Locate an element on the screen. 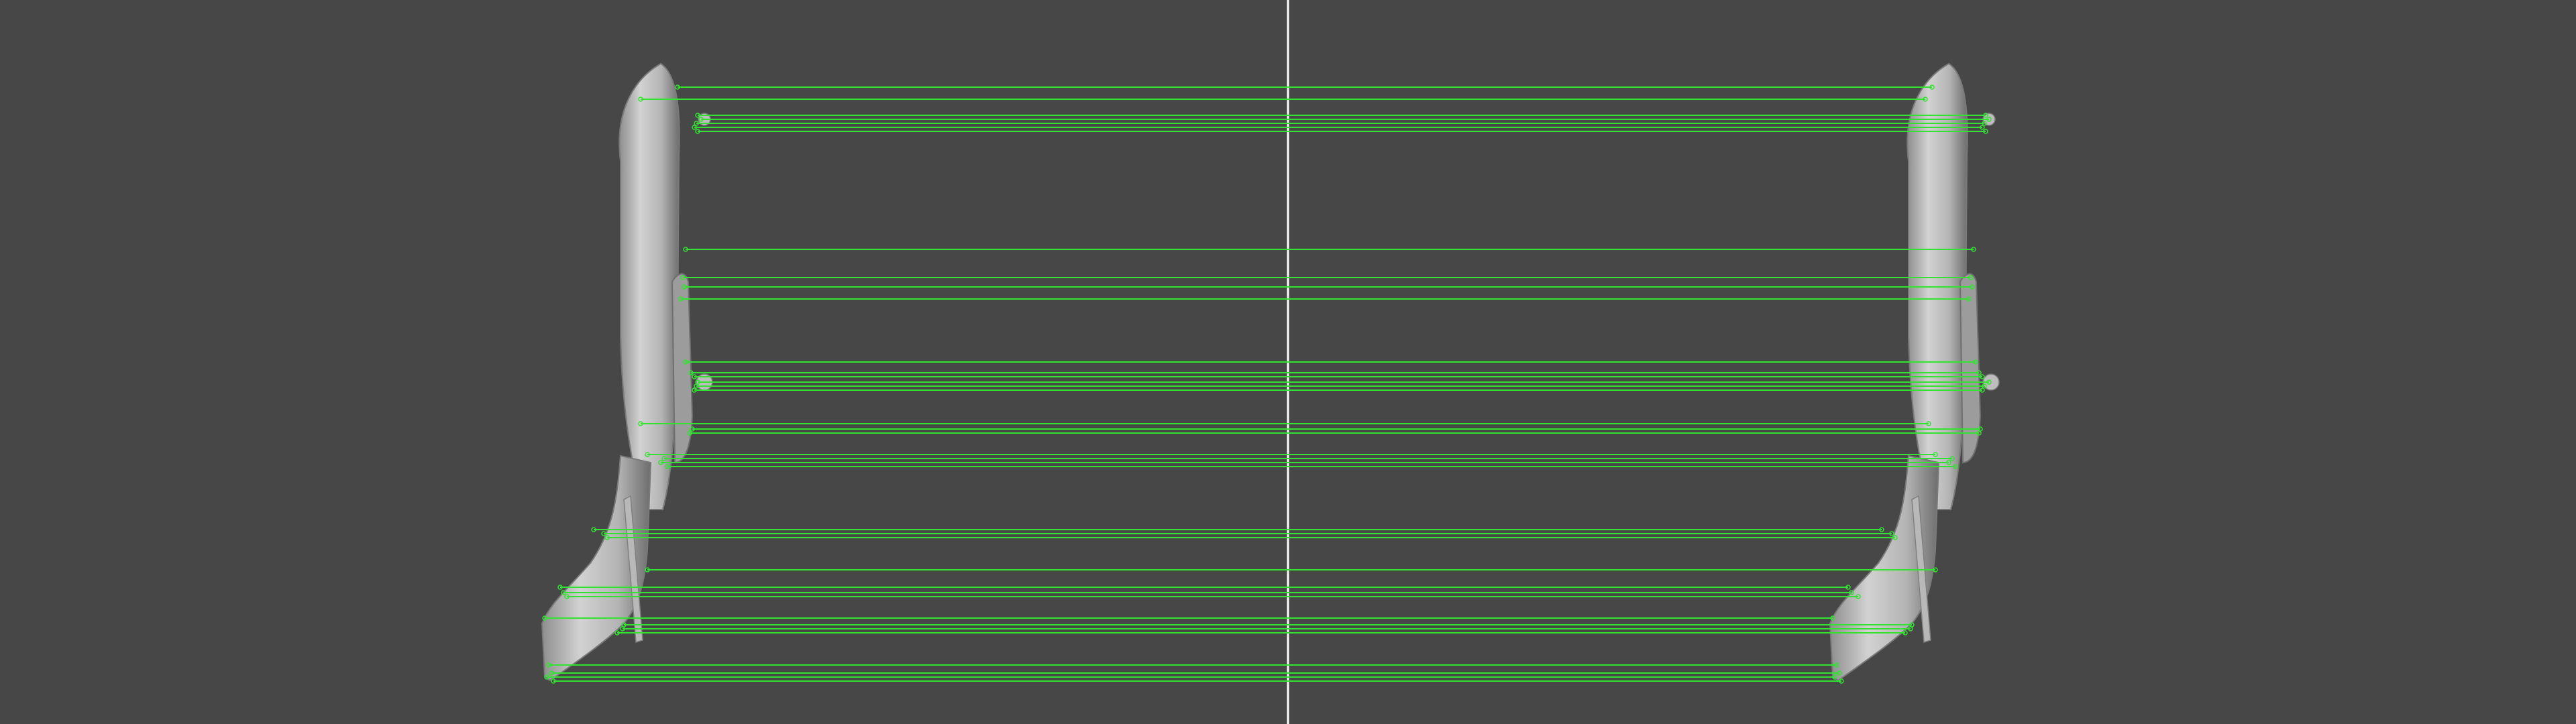 Image resolution: width=2576 pixels, height=724 pixels. left-model-side-fin is located at coordinates (682, 368).